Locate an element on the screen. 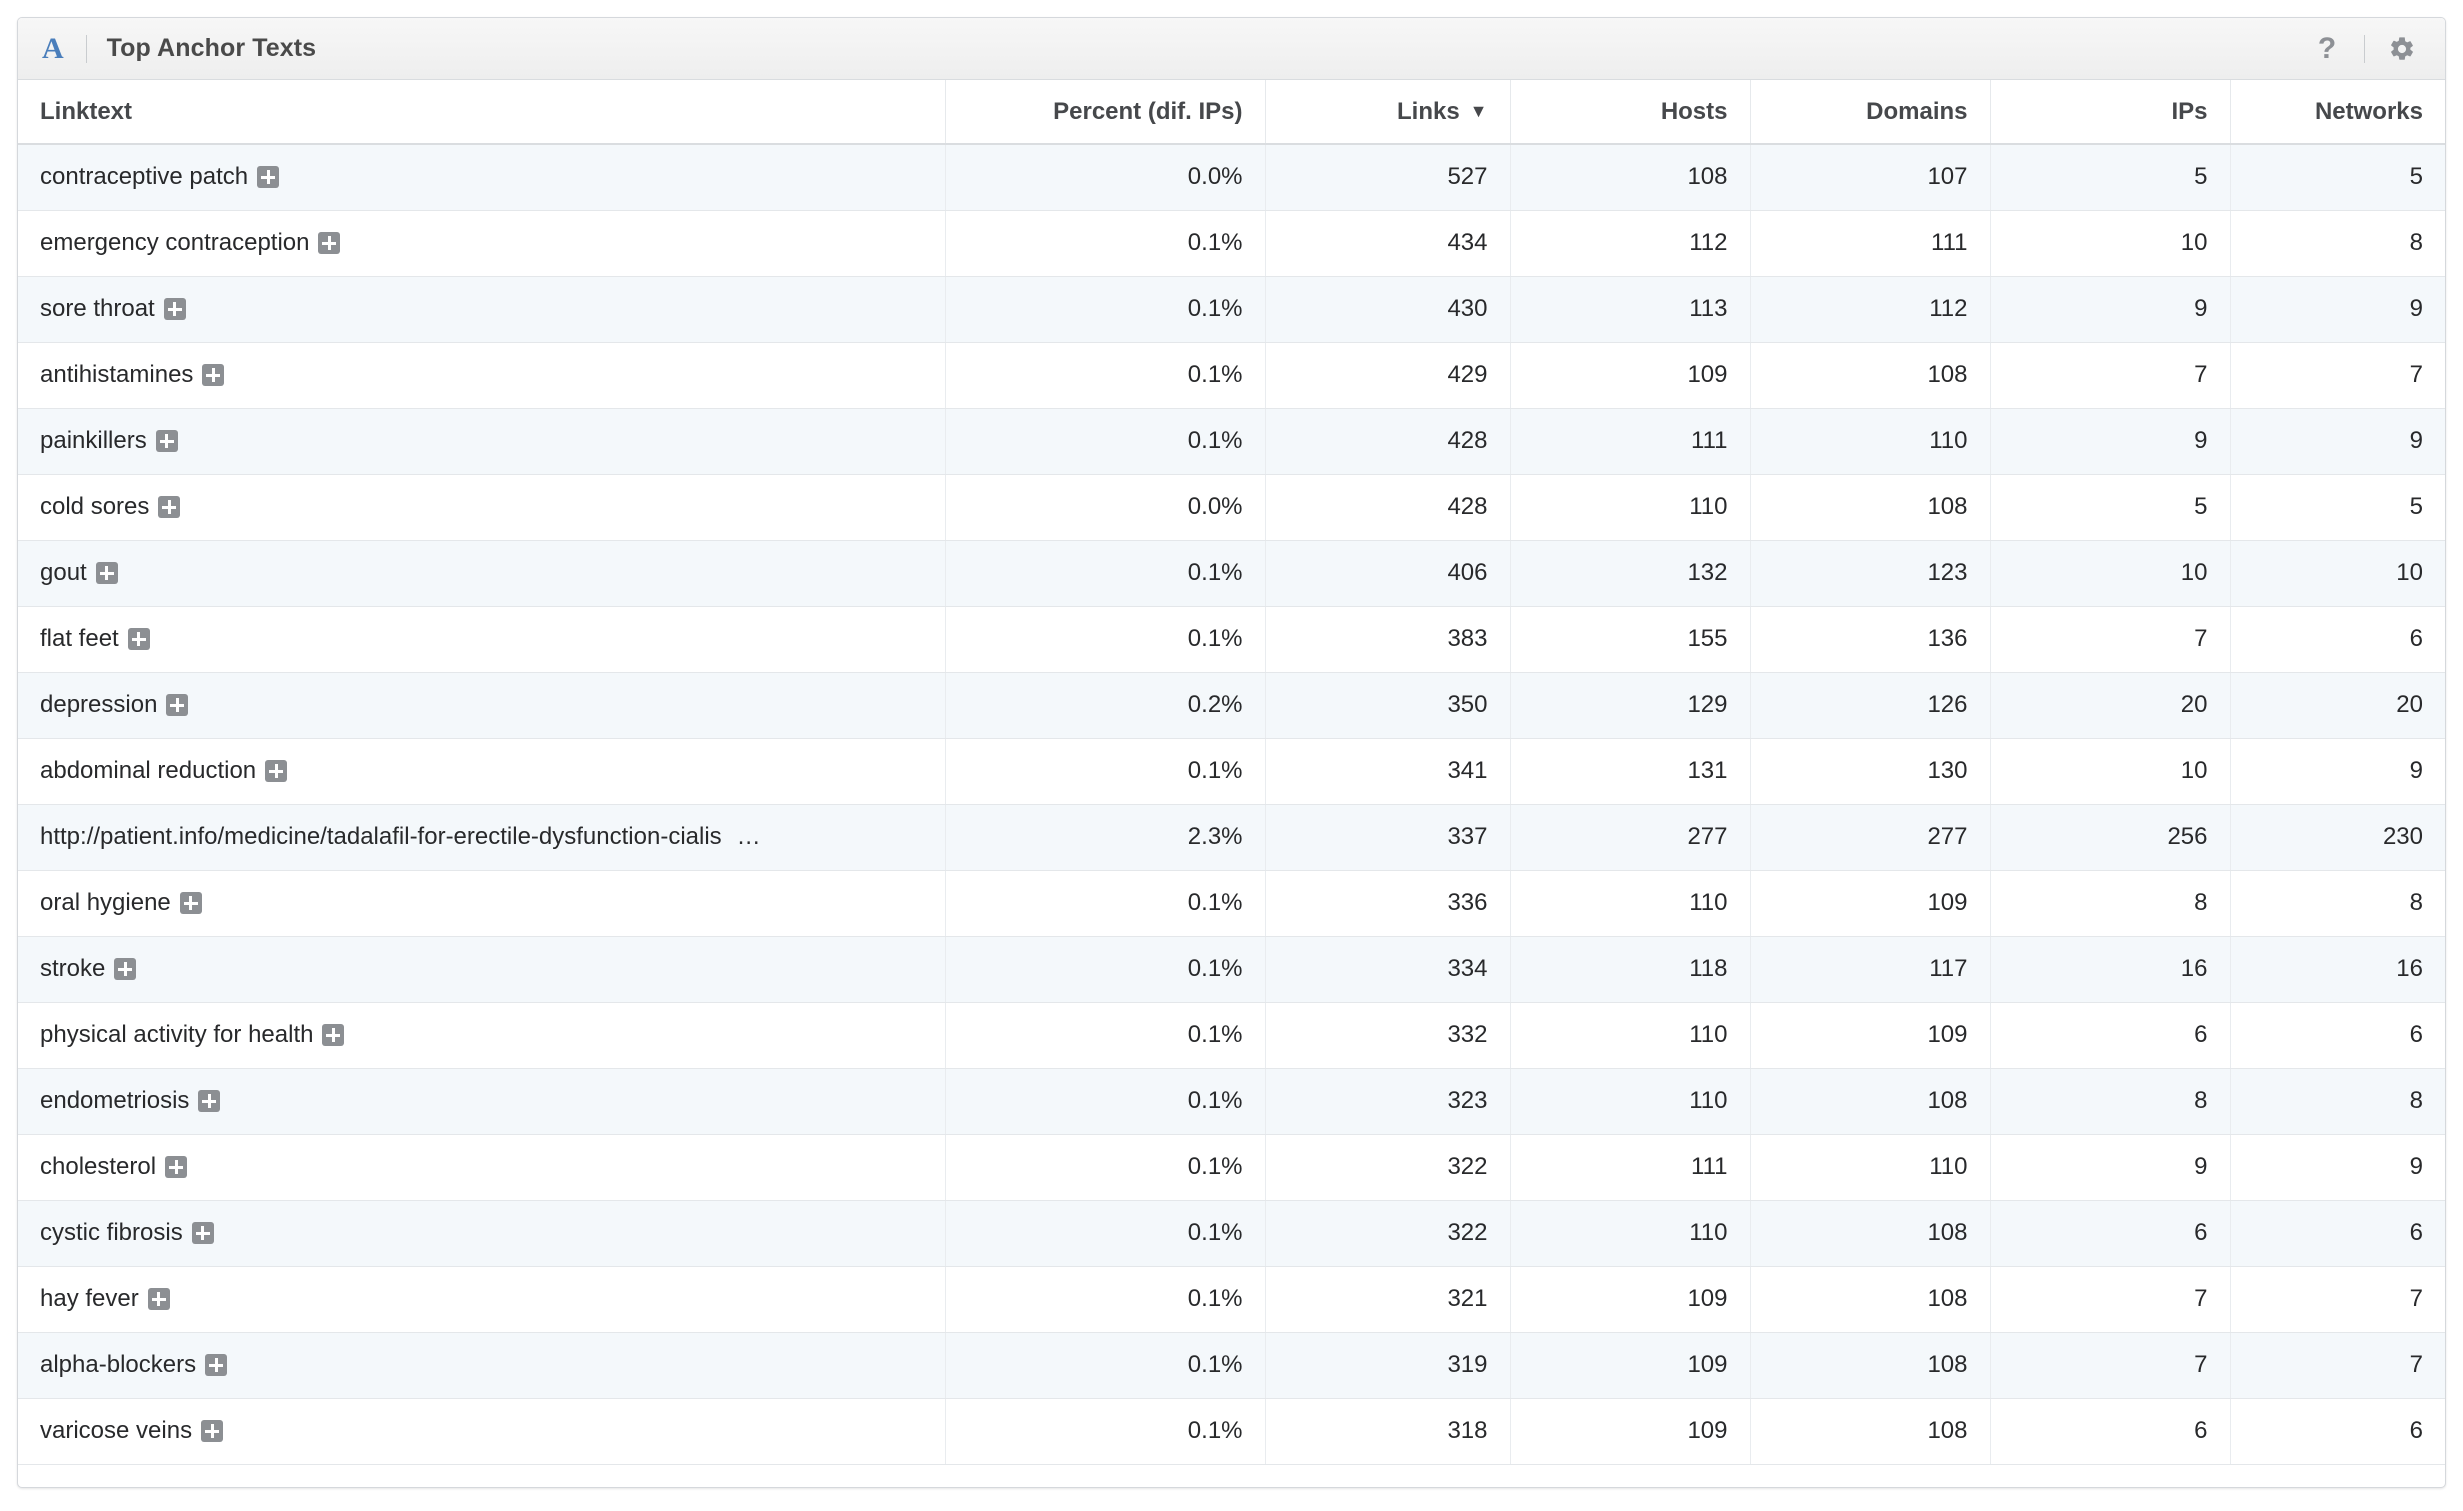 This screenshot has height=1511, width=2463. question-mark-icon: ? is located at coordinates (2327, 48).